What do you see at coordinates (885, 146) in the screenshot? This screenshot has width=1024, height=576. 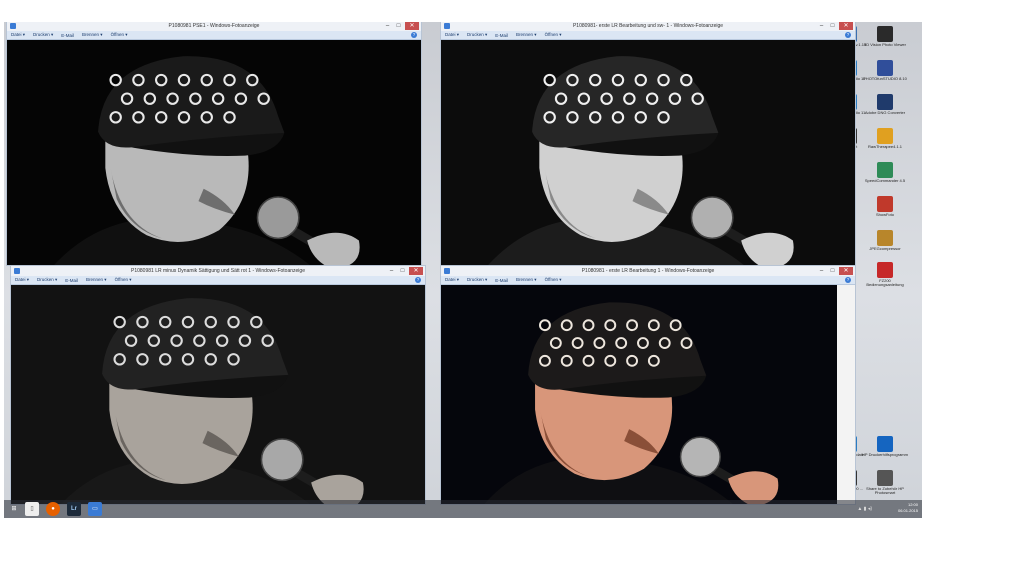 I see `shortcut-label: RawTherapee4.1.1` at bounding box center [885, 146].